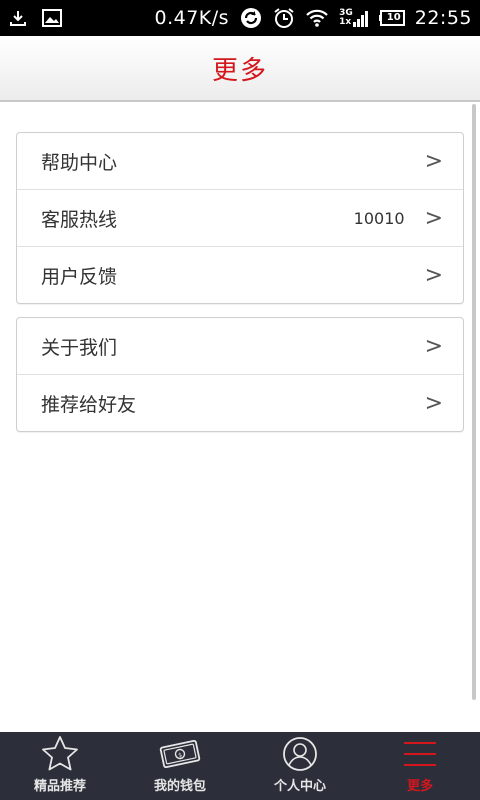 The height and width of the screenshot is (800, 480). I want to click on download-icon, so click(18, 18).